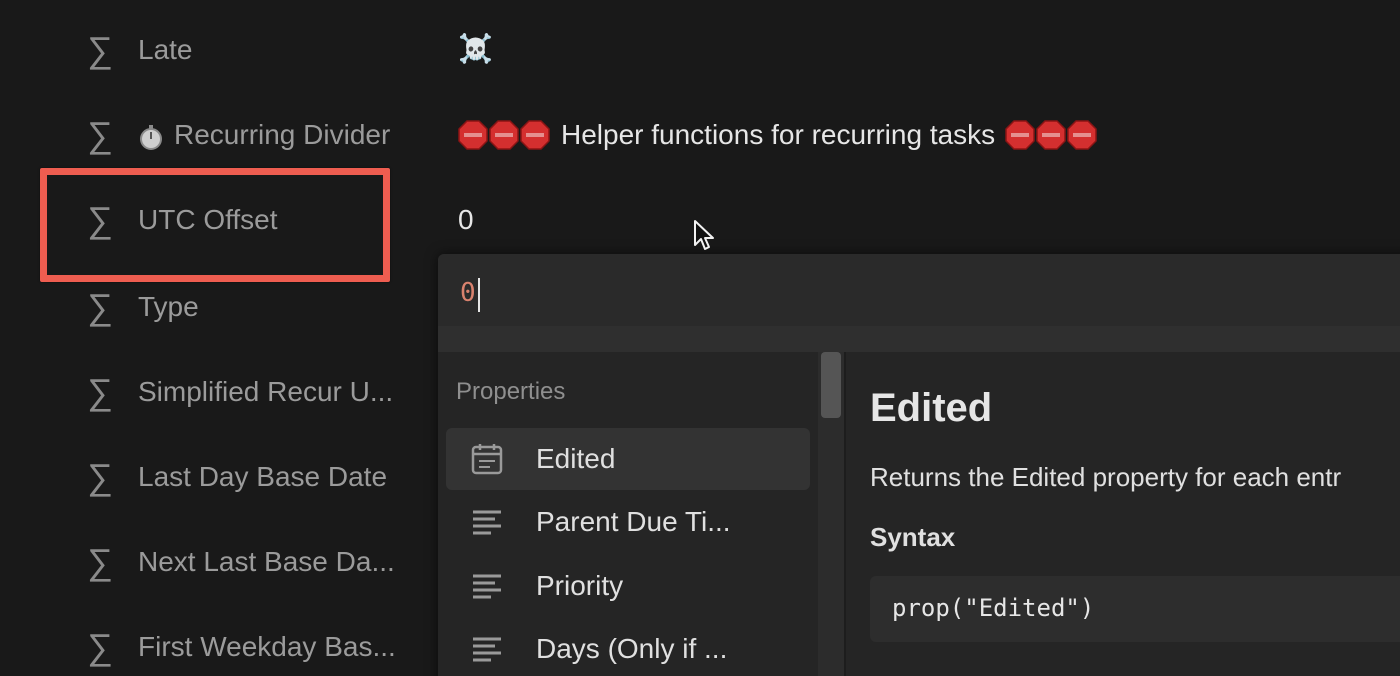  I want to click on list-item-edited: Edited, so click(628, 459).